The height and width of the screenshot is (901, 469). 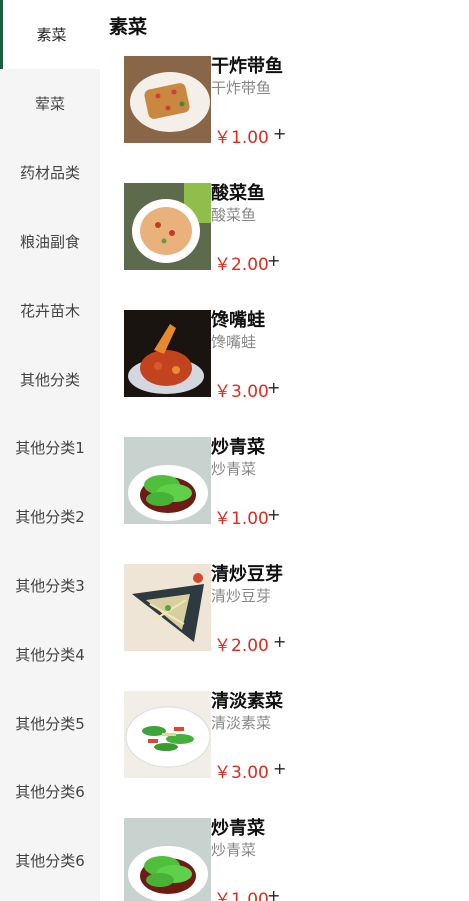 I want to click on category-item-other: 其他分类, so click(x=50, y=379).